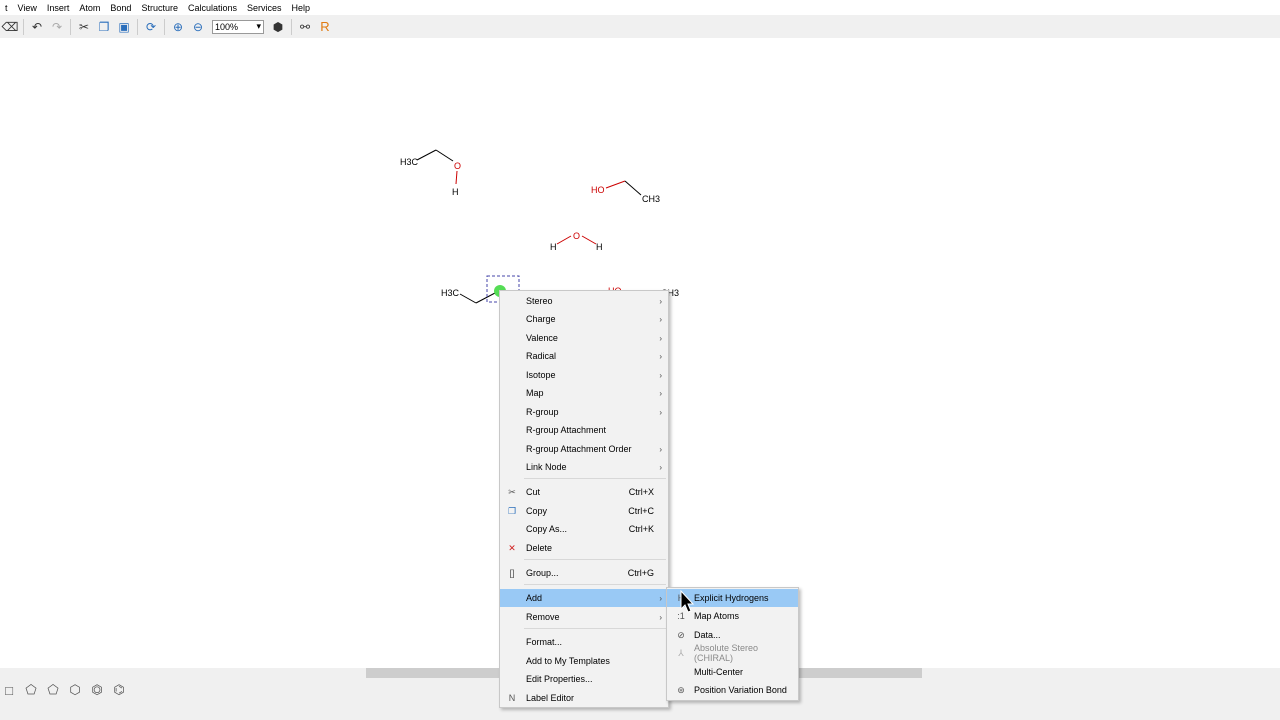 The width and height of the screenshot is (1280, 720). What do you see at coordinates (687, 601) in the screenshot?
I see `mouse-cursor-icon` at bounding box center [687, 601].